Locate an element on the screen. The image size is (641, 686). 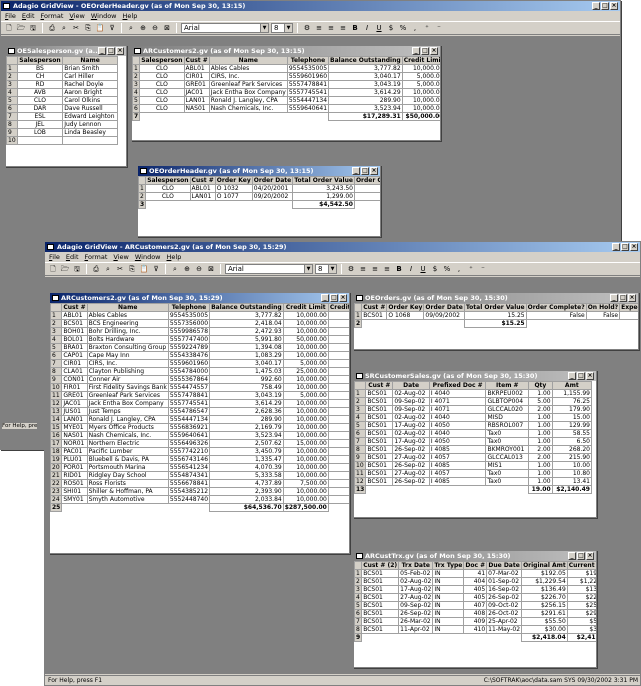
table-cell: 6,385.71 is located at coordinates (338, 403).